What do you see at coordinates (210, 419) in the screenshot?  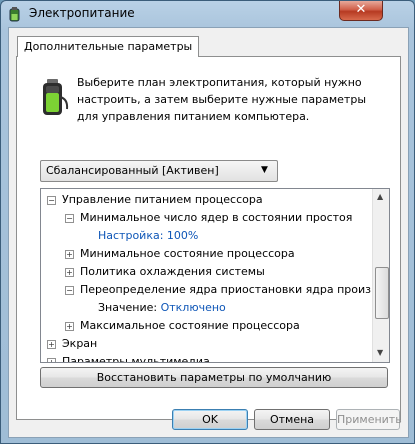 I see `ok-button: OK` at bounding box center [210, 419].